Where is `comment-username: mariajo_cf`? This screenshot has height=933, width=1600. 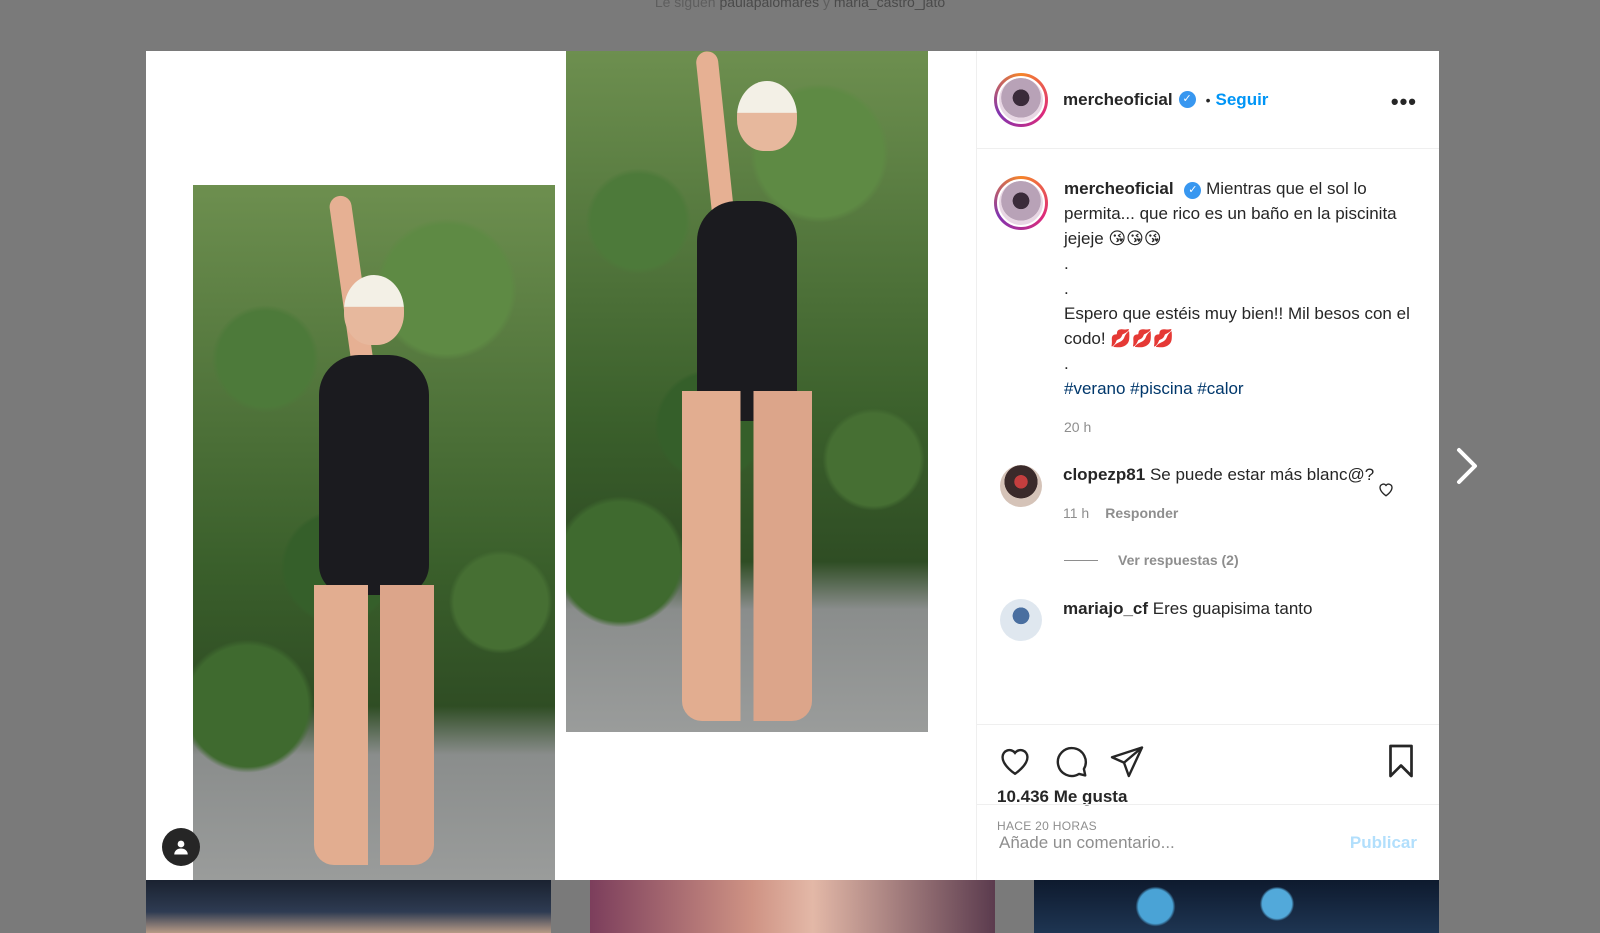 comment-username: mariajo_cf is located at coordinates (1105, 608).